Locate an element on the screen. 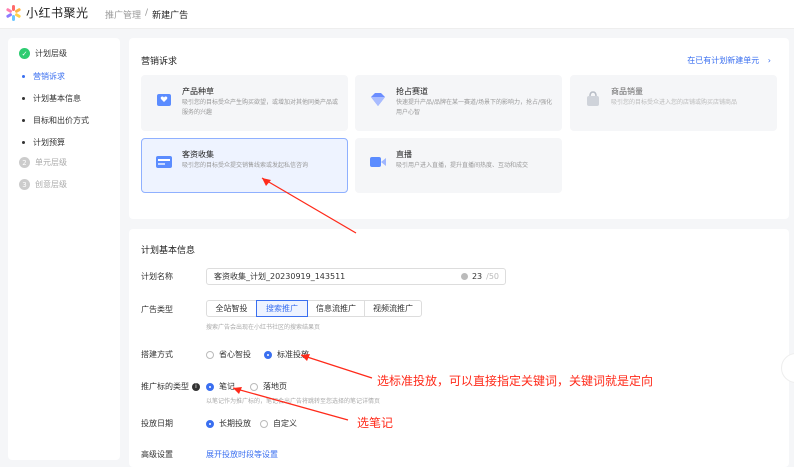 The width and height of the screenshot is (794, 467). promo-target-hint: 以笔记作为推广标的，笔记会出广告将跳转至您选择的笔记详情页 is located at coordinates (293, 401).